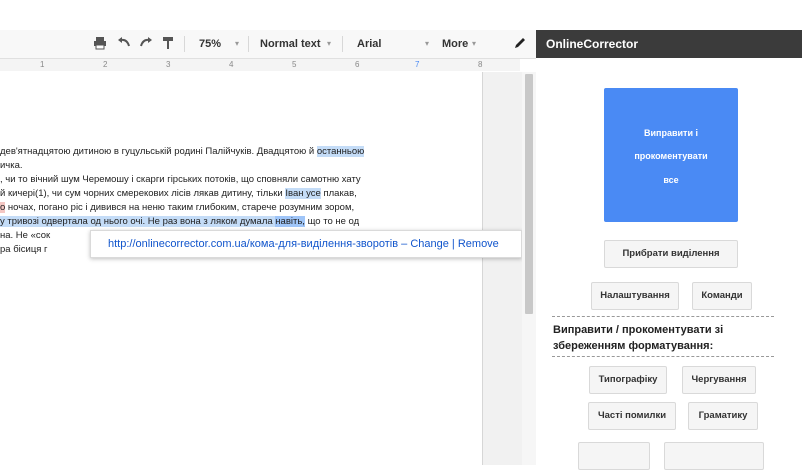 The height and width of the screenshot is (470, 802). I want to click on ruler-mark: 5, so click(294, 64).